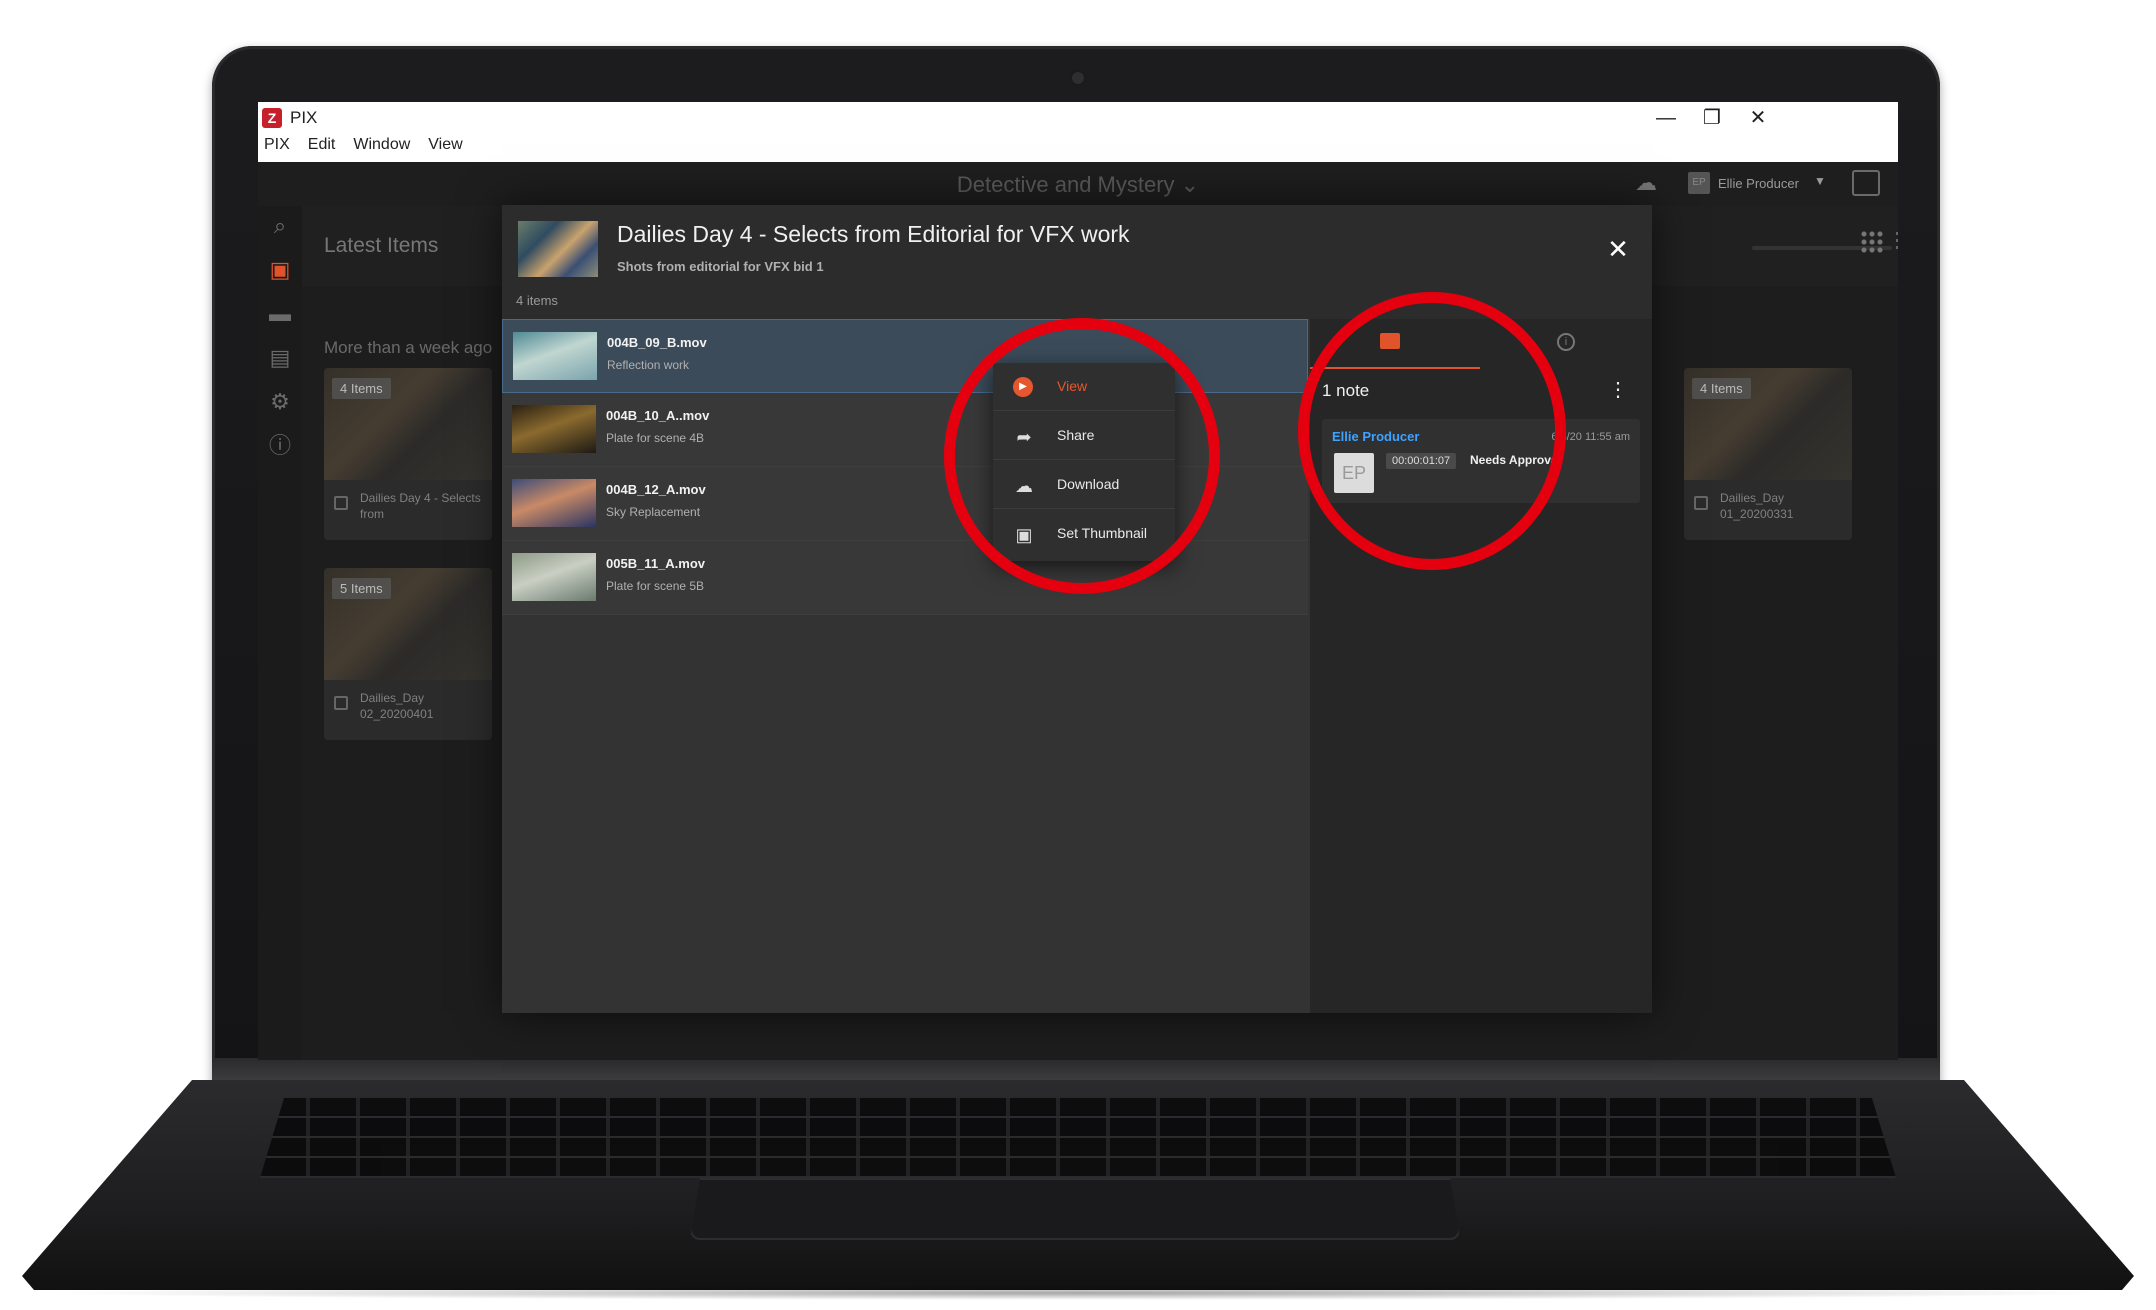 The image size is (2156, 1310). What do you see at coordinates (658, 415) in the screenshot?
I see `item-name: 004B_10_A..mov` at bounding box center [658, 415].